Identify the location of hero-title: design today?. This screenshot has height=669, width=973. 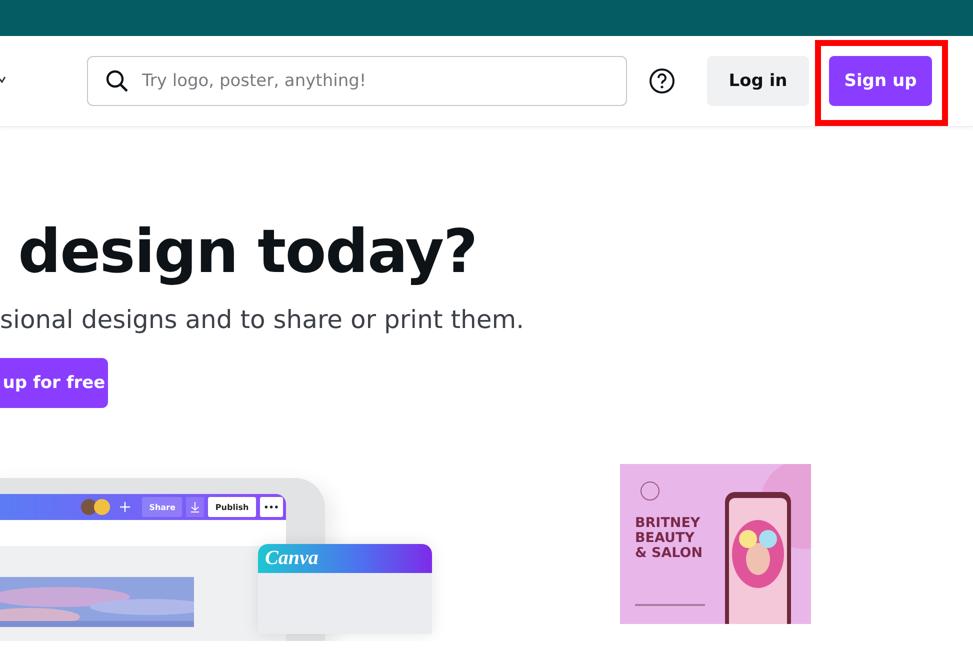
(248, 252).